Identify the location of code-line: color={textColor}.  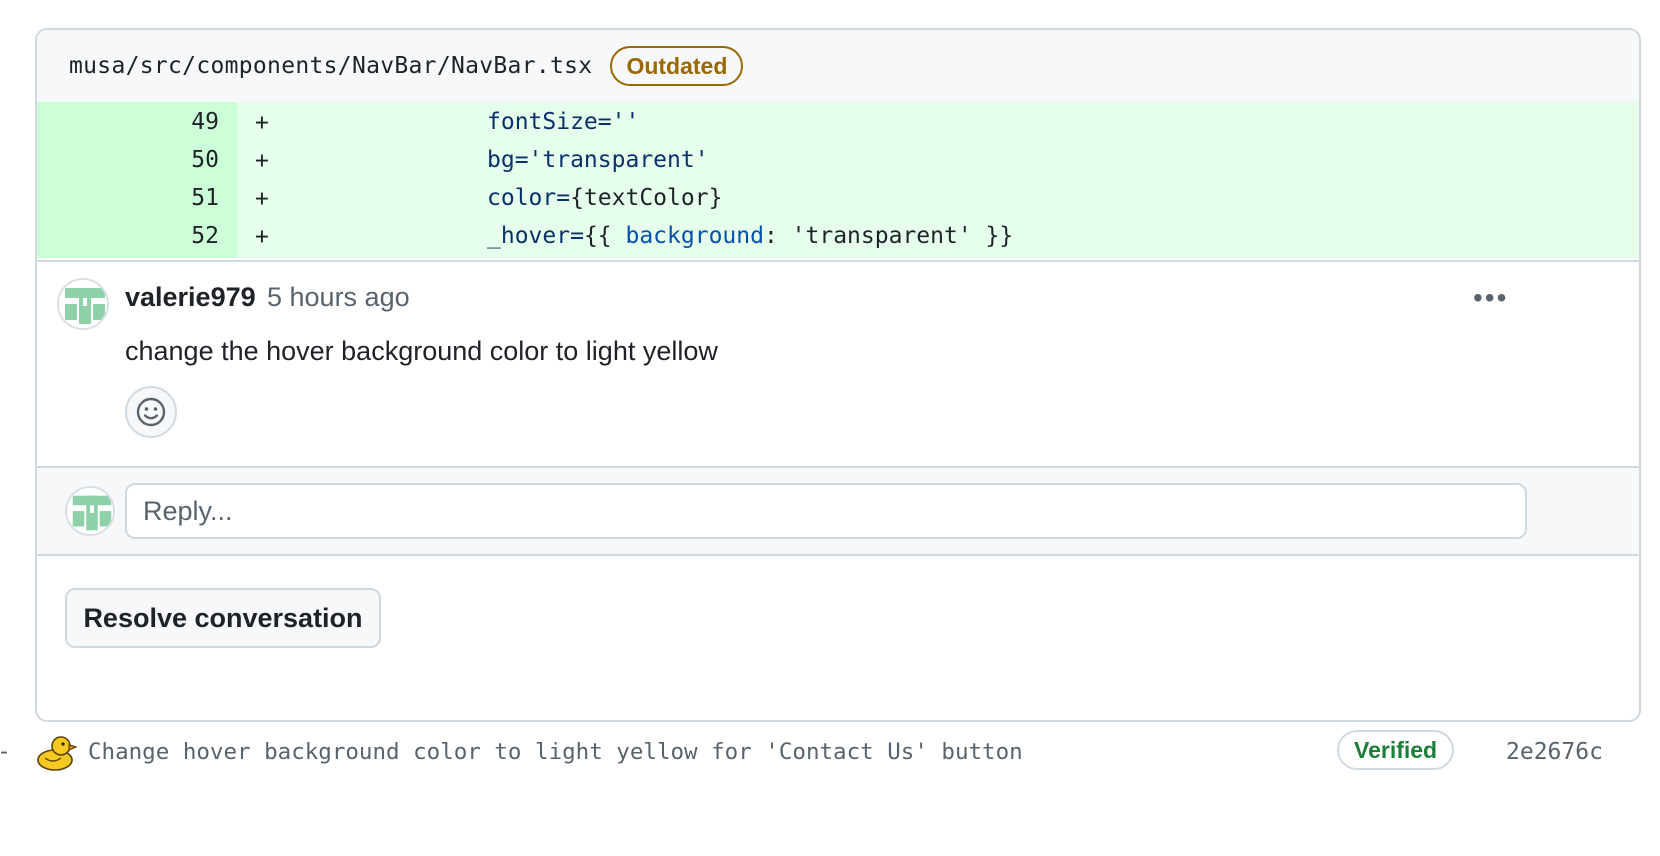
(604, 198).